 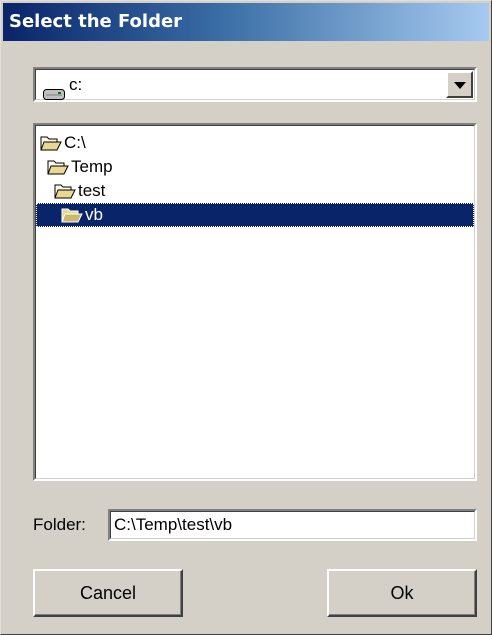 I want to click on drive-select: c:, so click(x=255, y=84).